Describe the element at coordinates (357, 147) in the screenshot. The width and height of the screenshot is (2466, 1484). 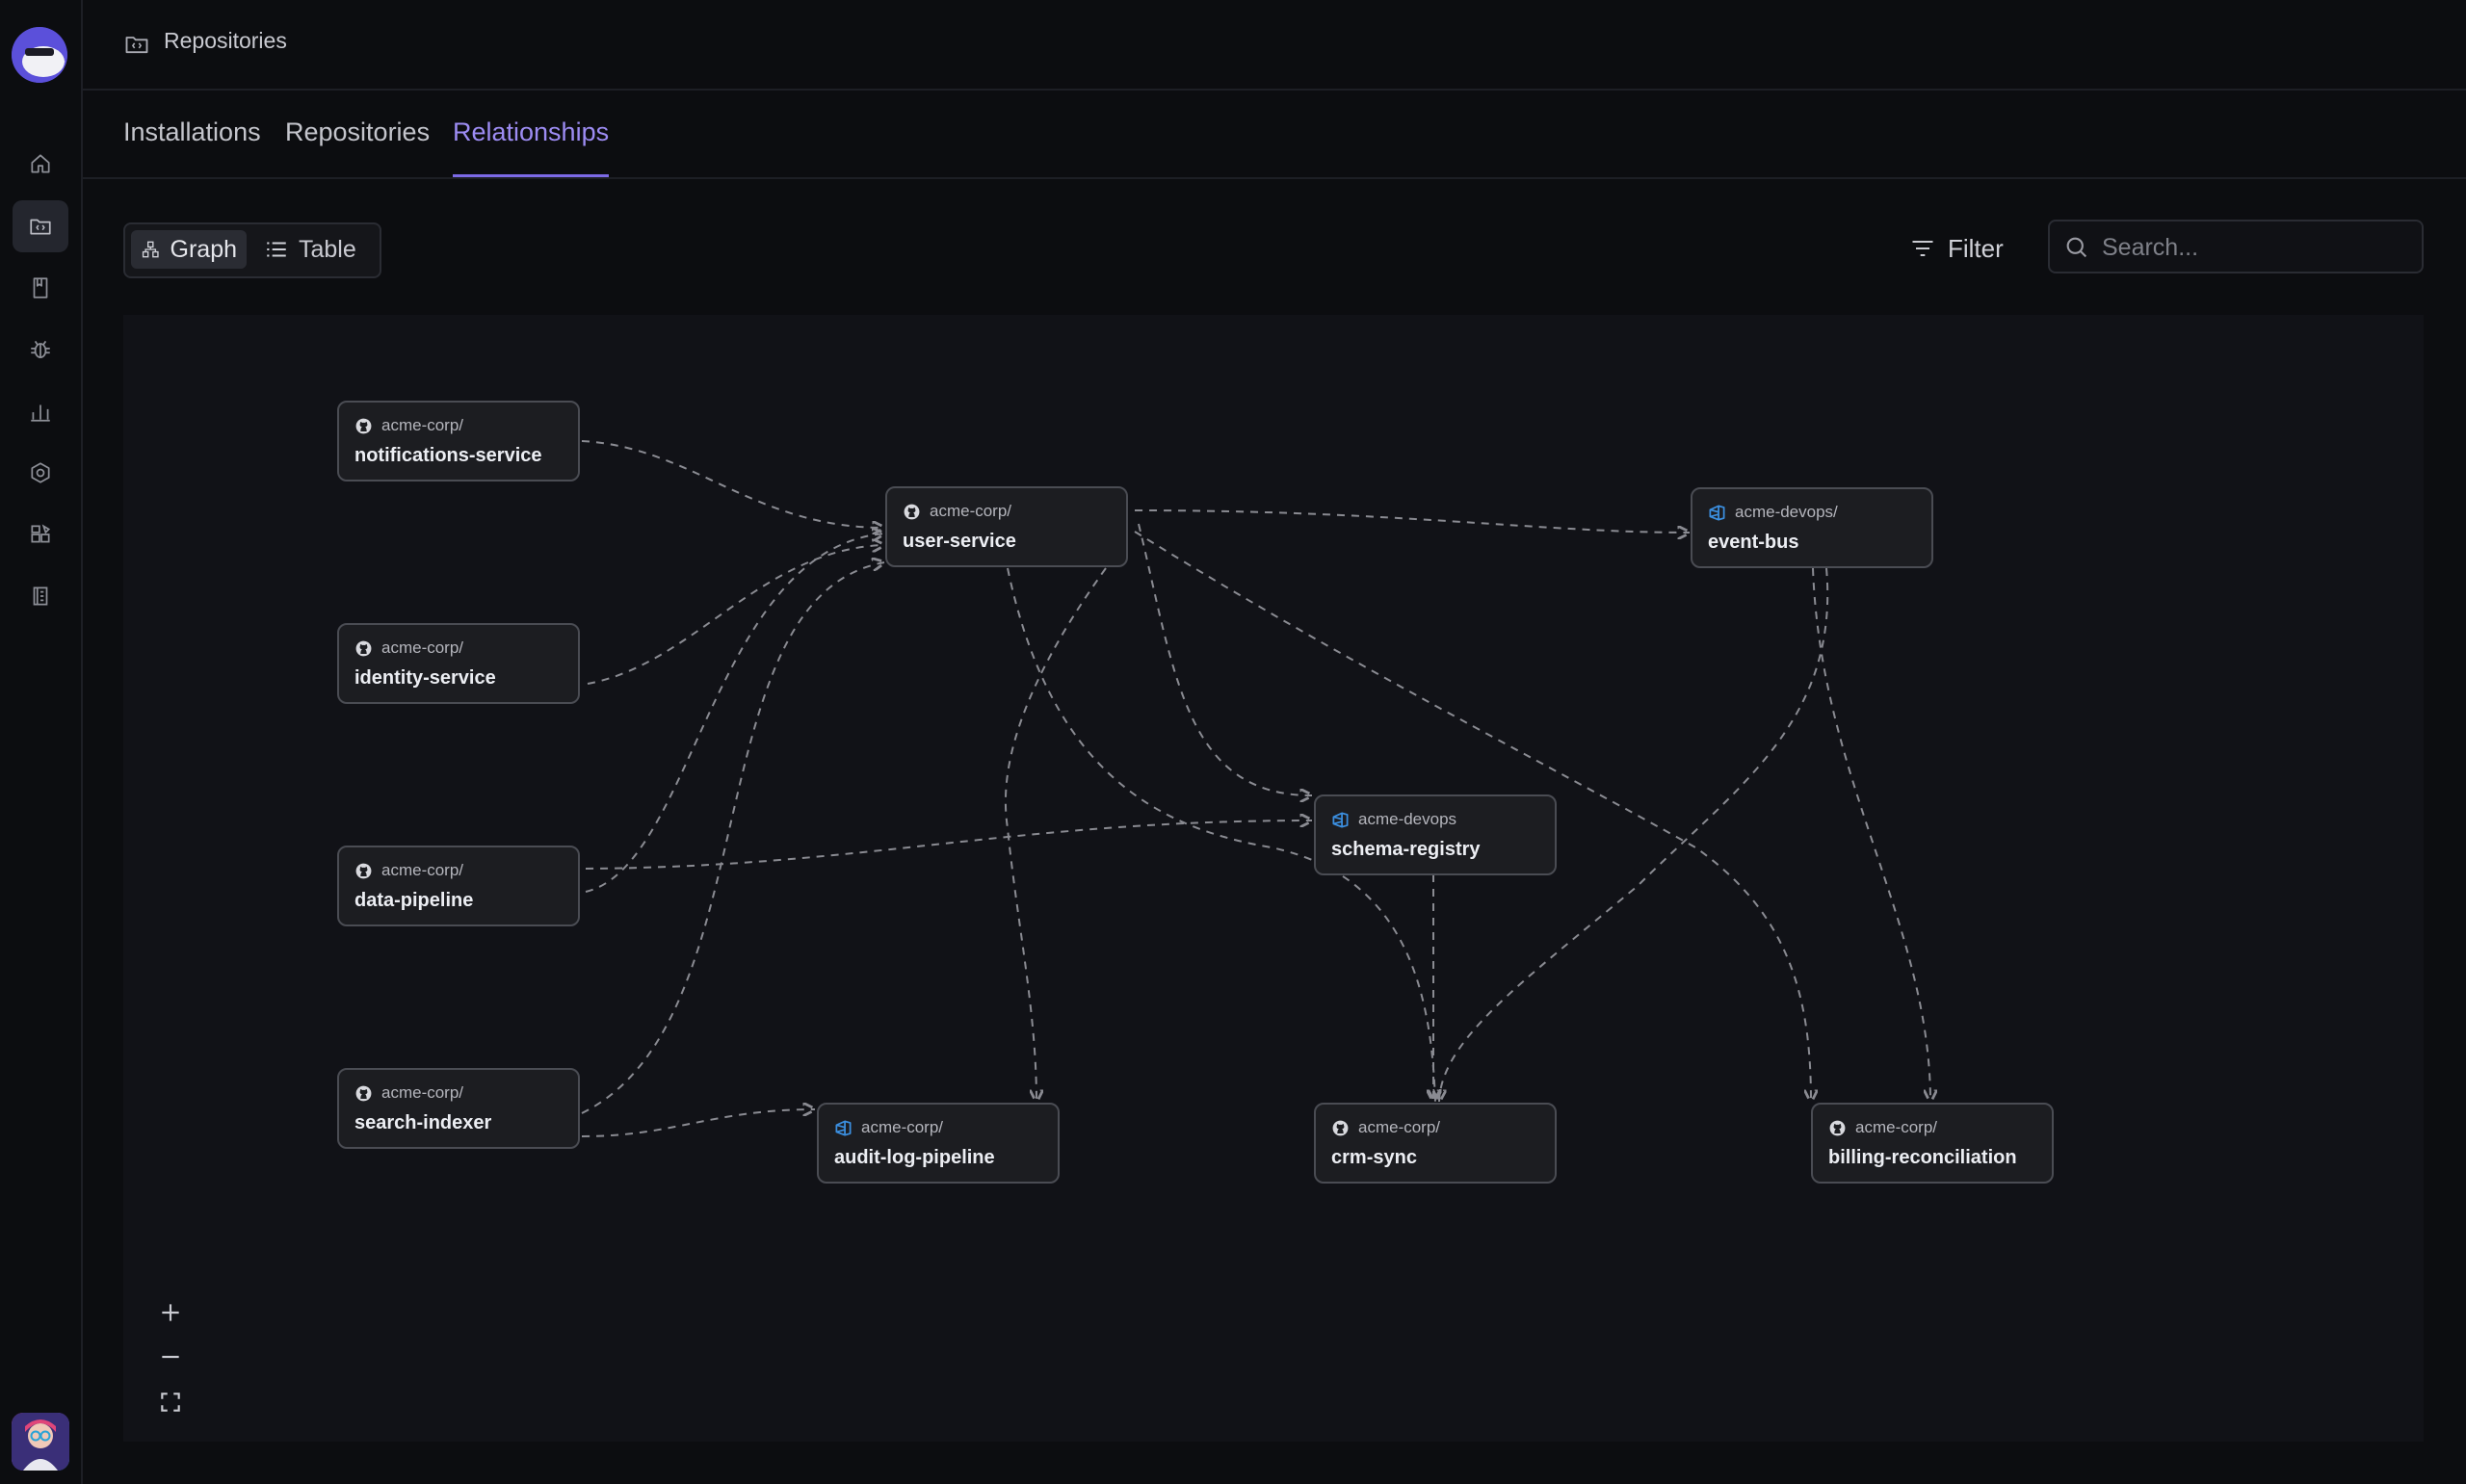
I see `tab-repositories: Repositories` at that location.